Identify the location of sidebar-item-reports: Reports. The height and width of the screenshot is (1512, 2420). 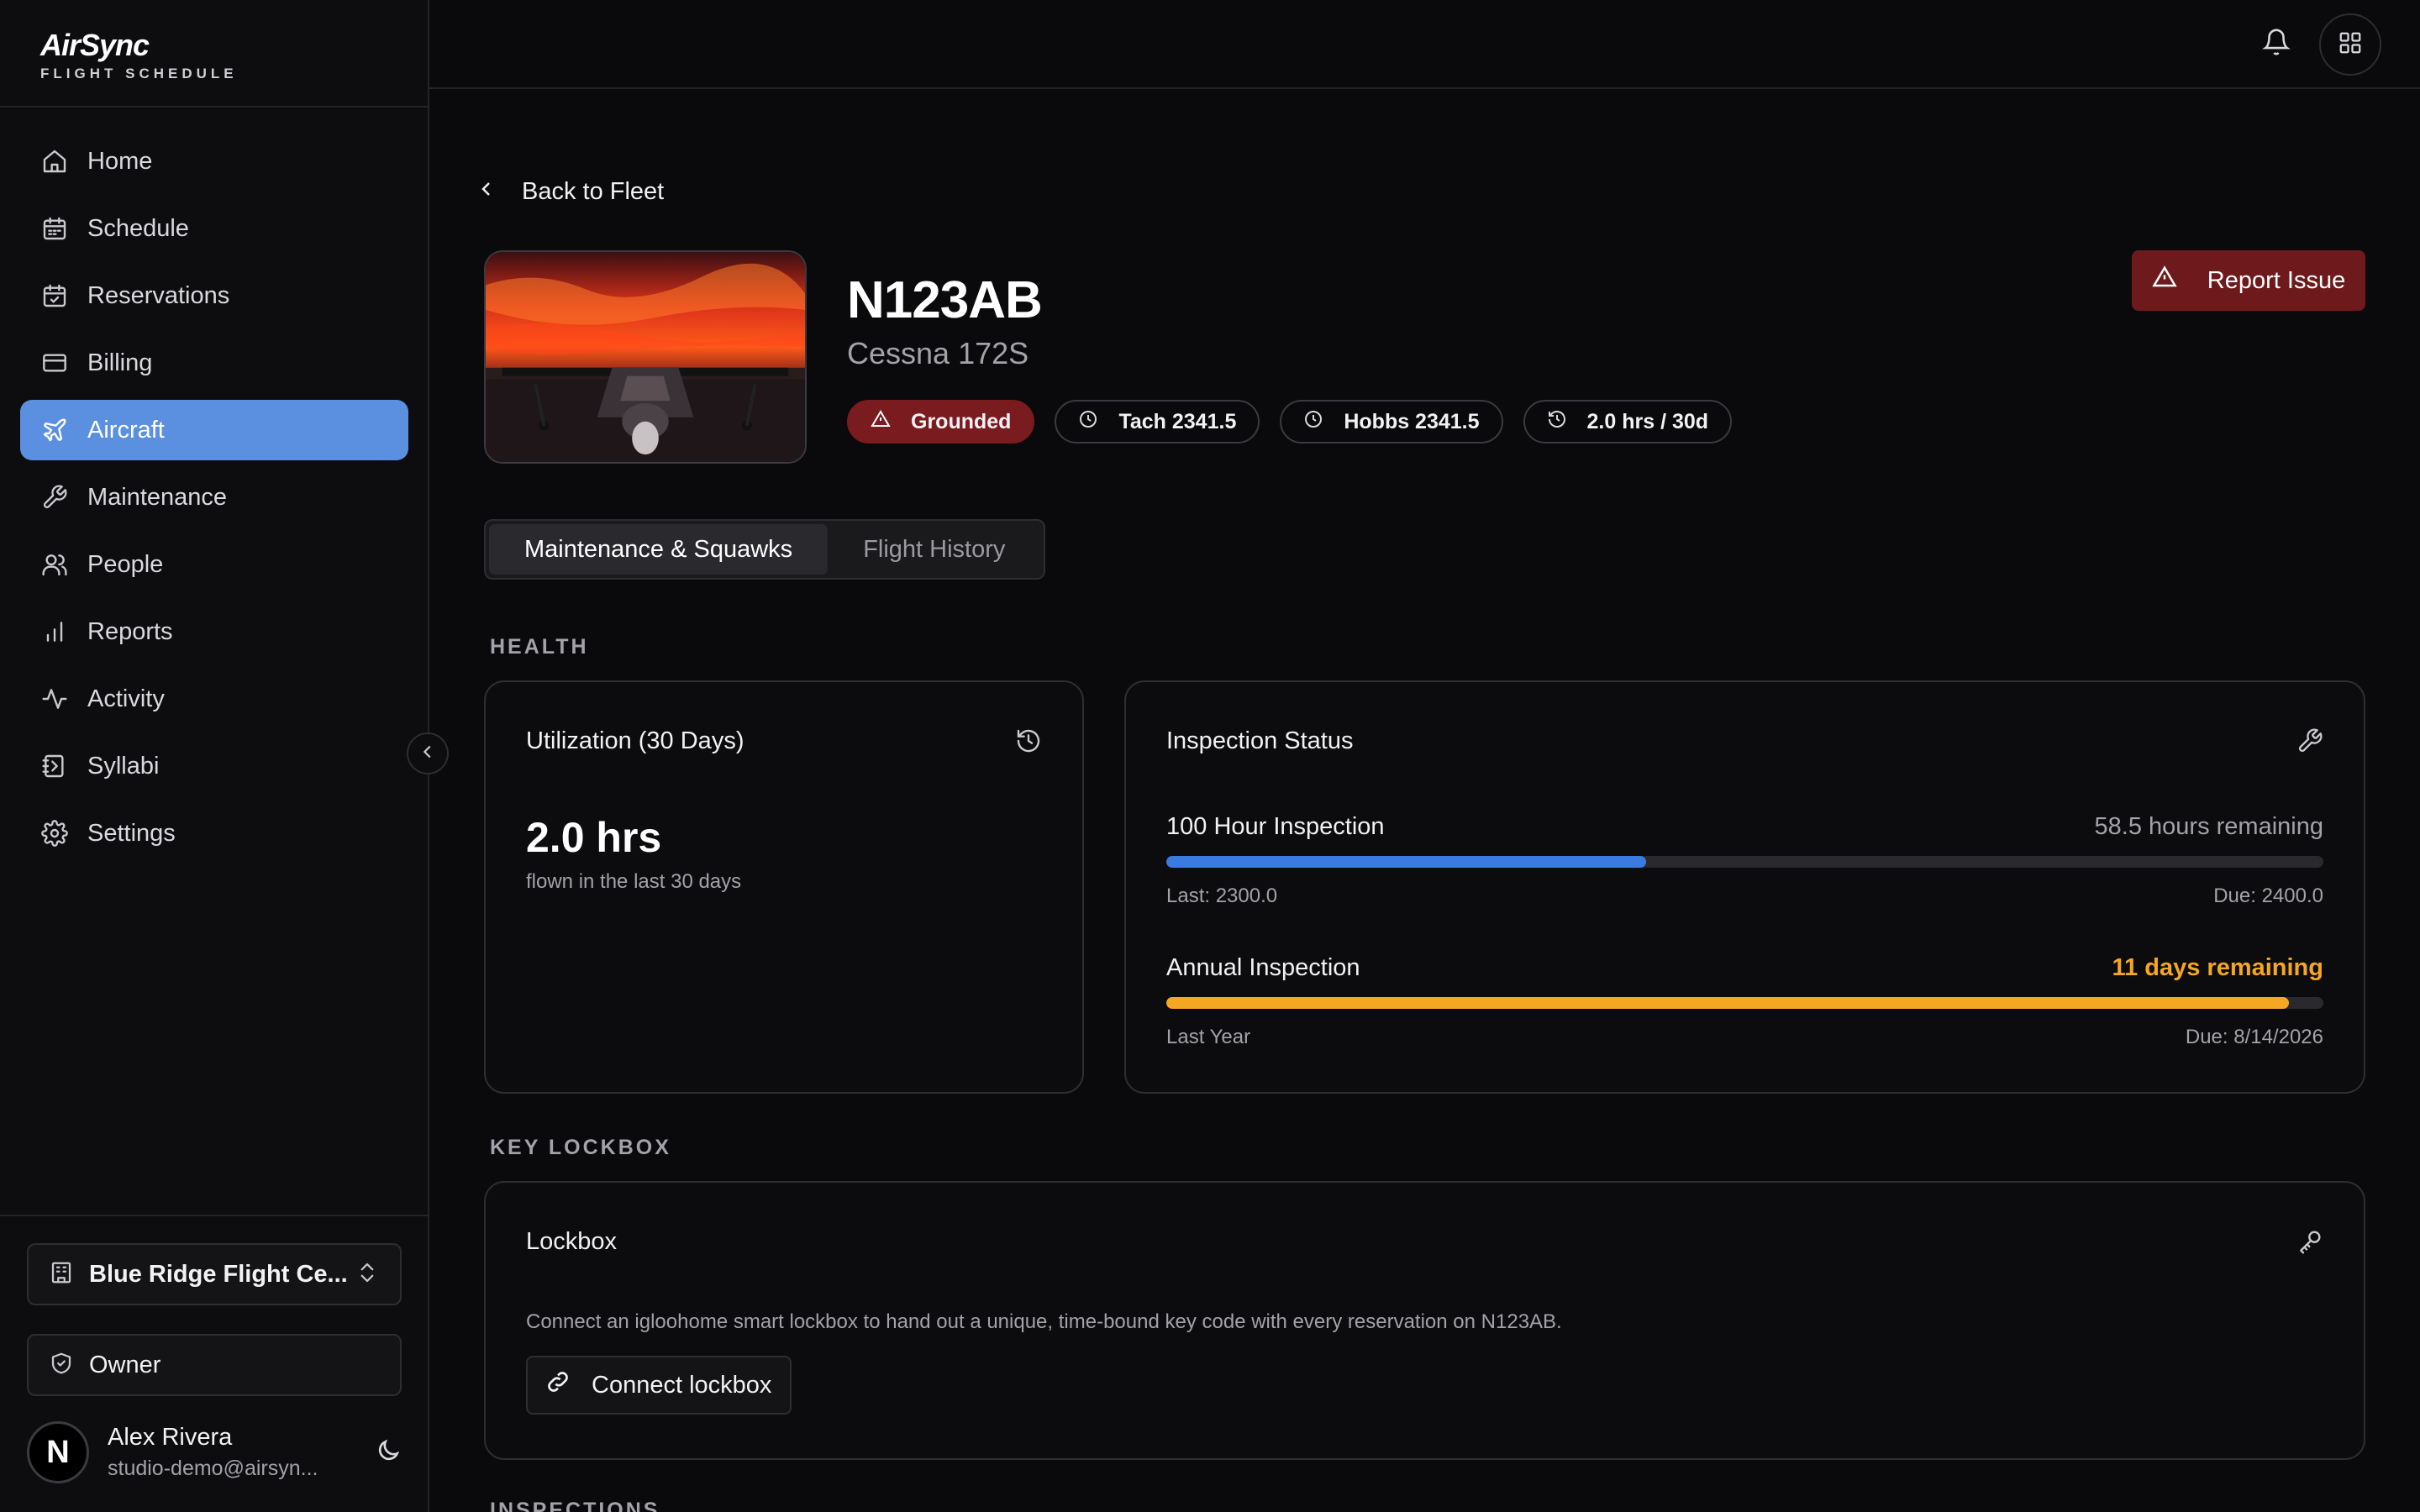
(214, 631).